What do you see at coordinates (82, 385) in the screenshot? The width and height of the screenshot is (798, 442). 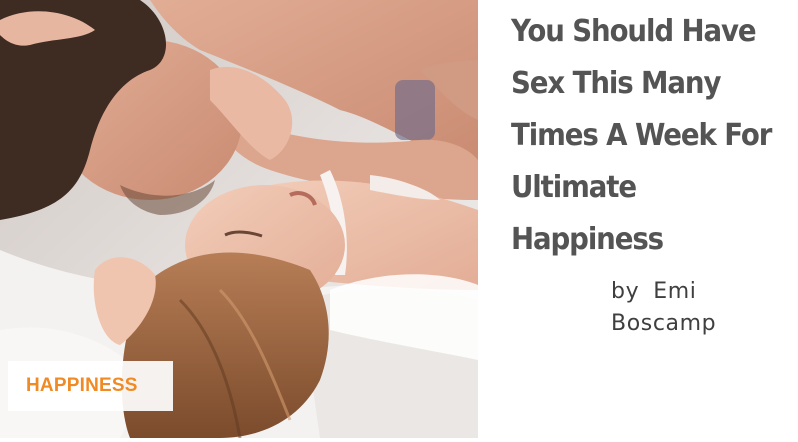 I see `category-label: HAPPINESS` at bounding box center [82, 385].